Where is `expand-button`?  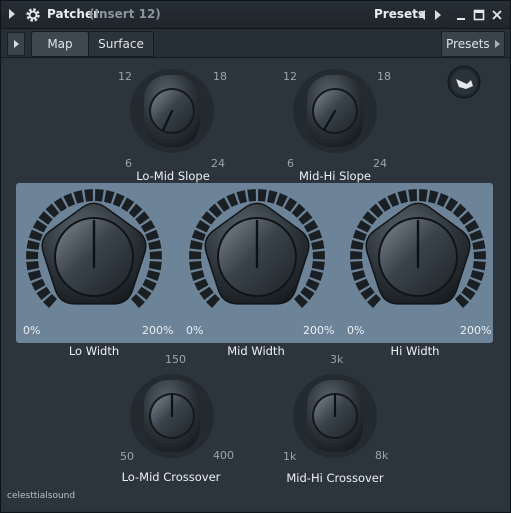
expand-button is located at coordinates (16, 44).